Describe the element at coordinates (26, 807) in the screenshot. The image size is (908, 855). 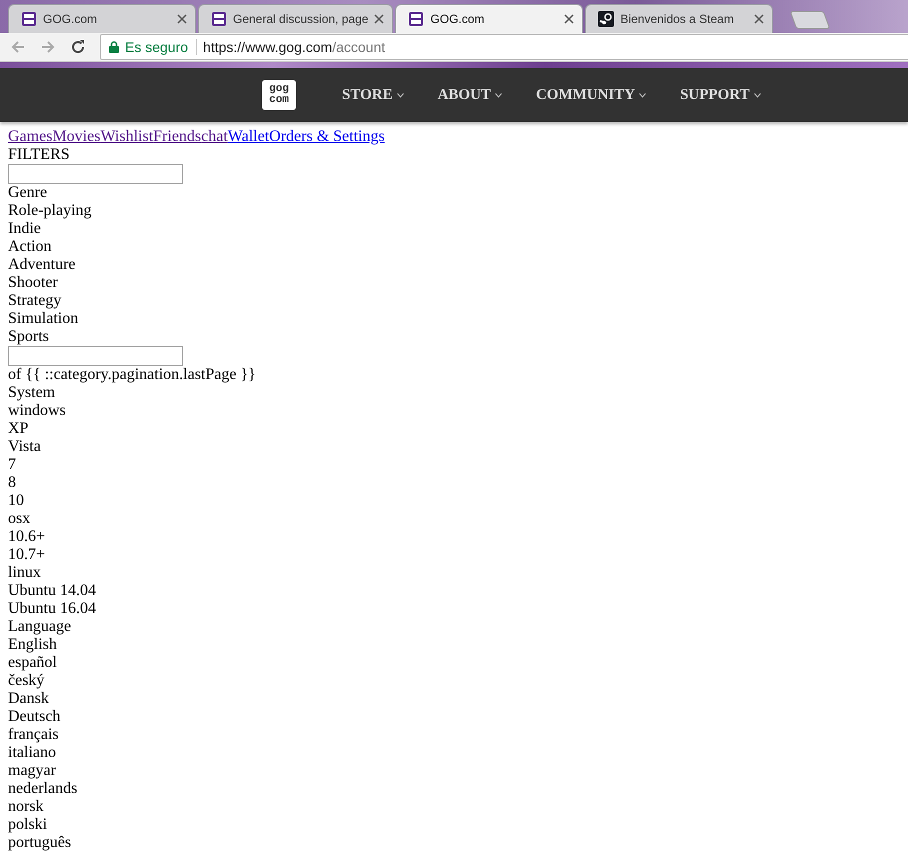
I see `text-line: norsk` at that location.